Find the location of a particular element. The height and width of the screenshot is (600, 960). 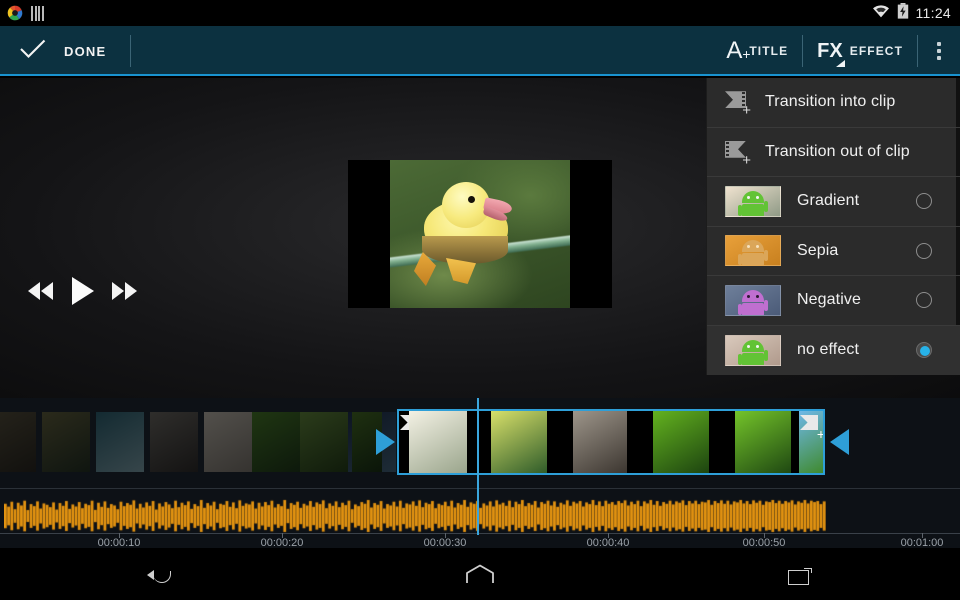

effects-item-label: Transition out of clip is located at coordinates (837, 151).